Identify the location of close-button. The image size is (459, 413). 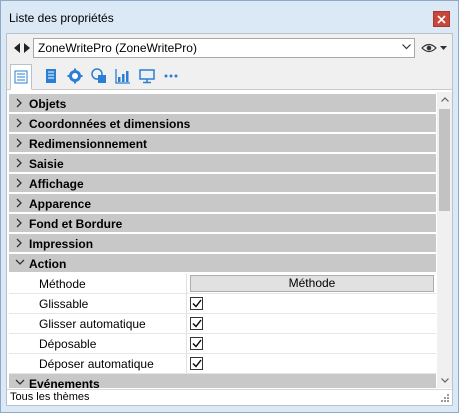
(441, 19).